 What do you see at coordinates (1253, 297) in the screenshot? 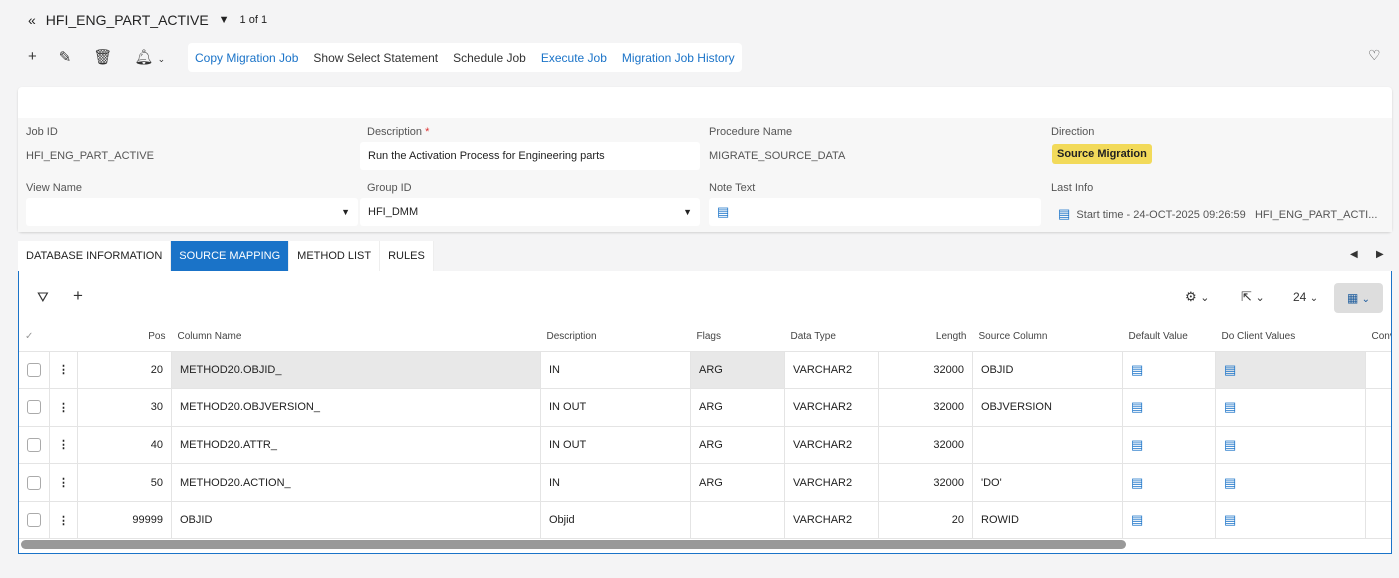
I see `export-icon: ⇱ ⌄` at bounding box center [1253, 297].